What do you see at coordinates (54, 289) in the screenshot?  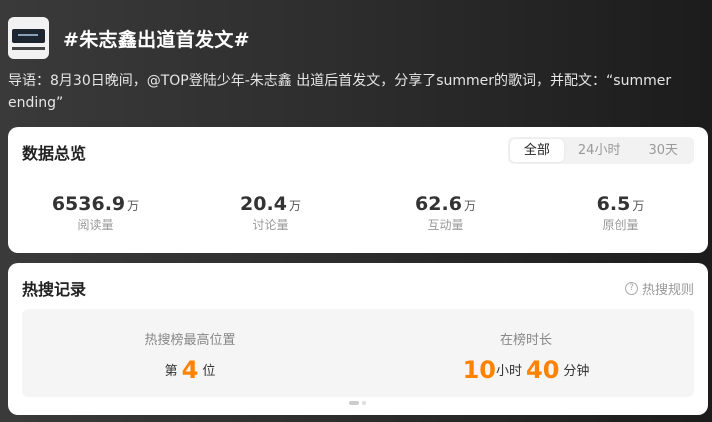 I see `hot-record-title: 热搜记录` at bounding box center [54, 289].